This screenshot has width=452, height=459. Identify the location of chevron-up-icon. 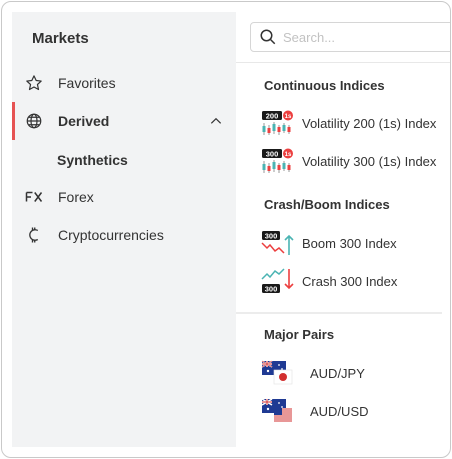
(216, 122).